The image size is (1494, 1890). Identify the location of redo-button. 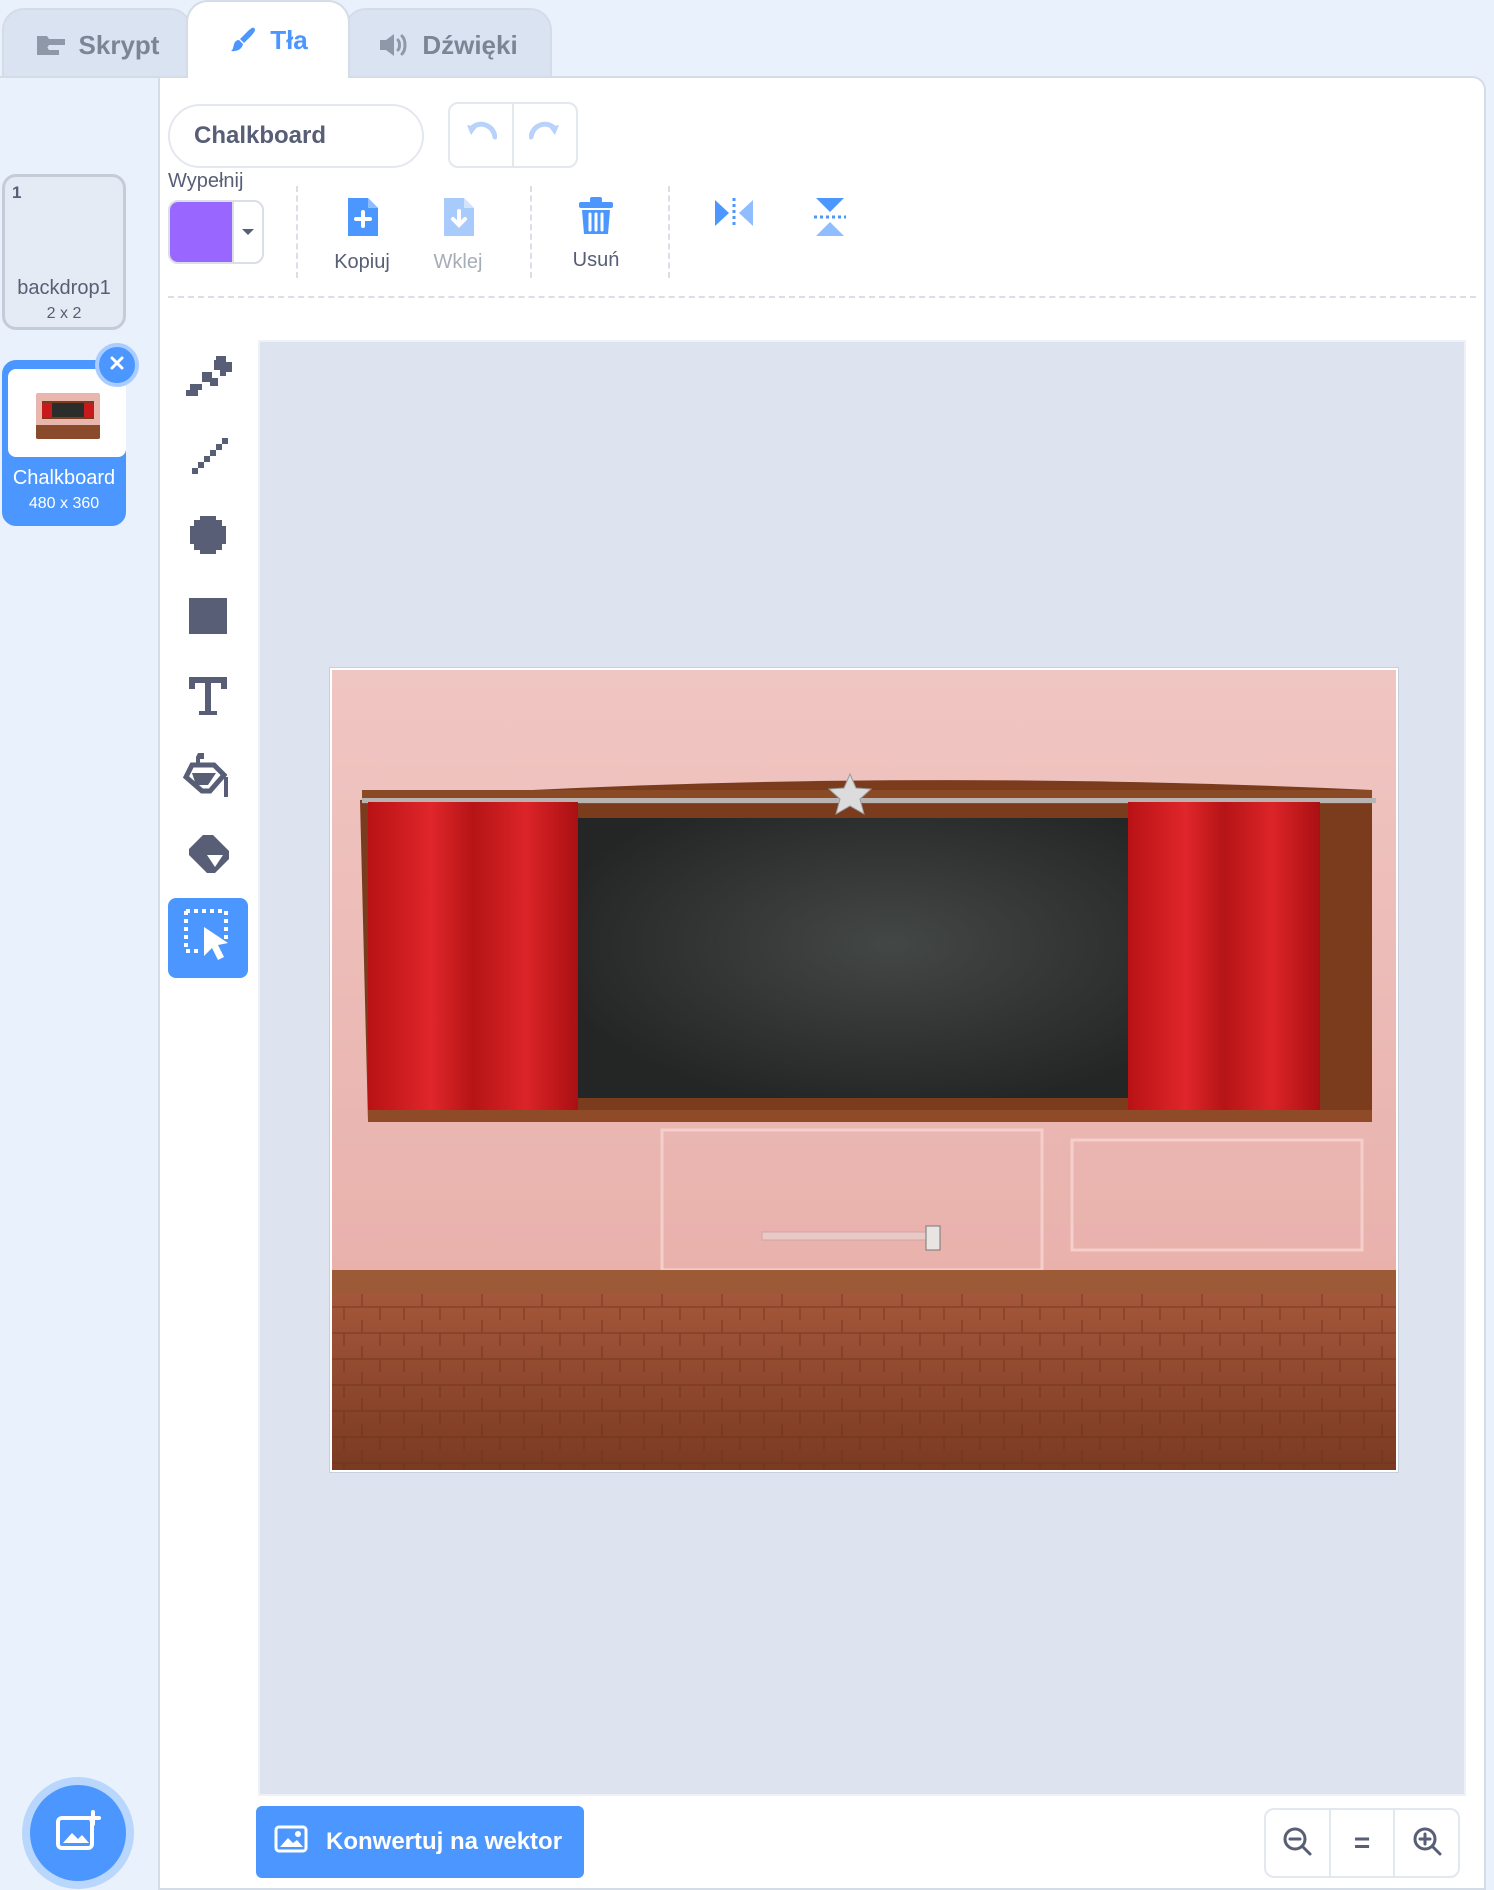
(545, 135).